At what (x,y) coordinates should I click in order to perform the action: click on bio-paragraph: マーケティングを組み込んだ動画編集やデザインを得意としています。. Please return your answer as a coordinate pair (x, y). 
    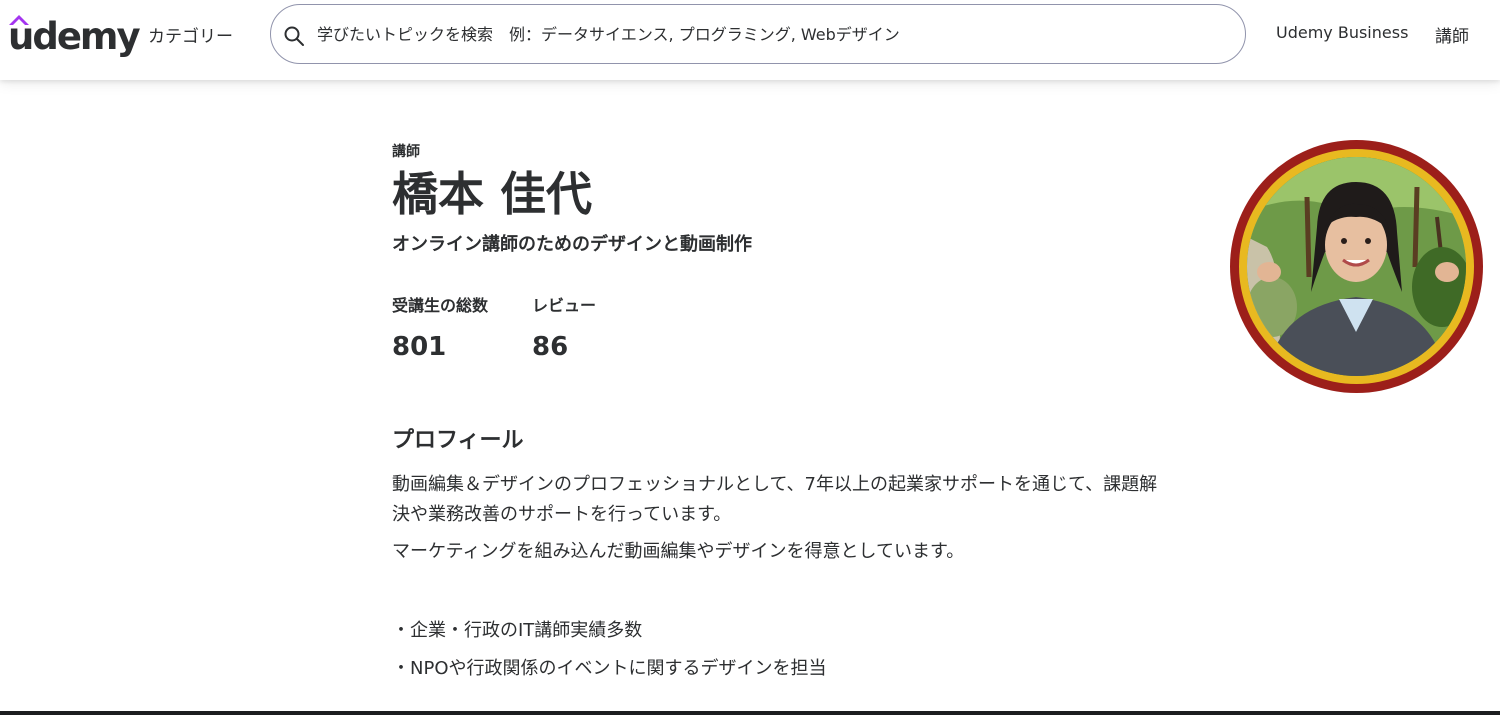
    Looking at the image, I should click on (678, 551).